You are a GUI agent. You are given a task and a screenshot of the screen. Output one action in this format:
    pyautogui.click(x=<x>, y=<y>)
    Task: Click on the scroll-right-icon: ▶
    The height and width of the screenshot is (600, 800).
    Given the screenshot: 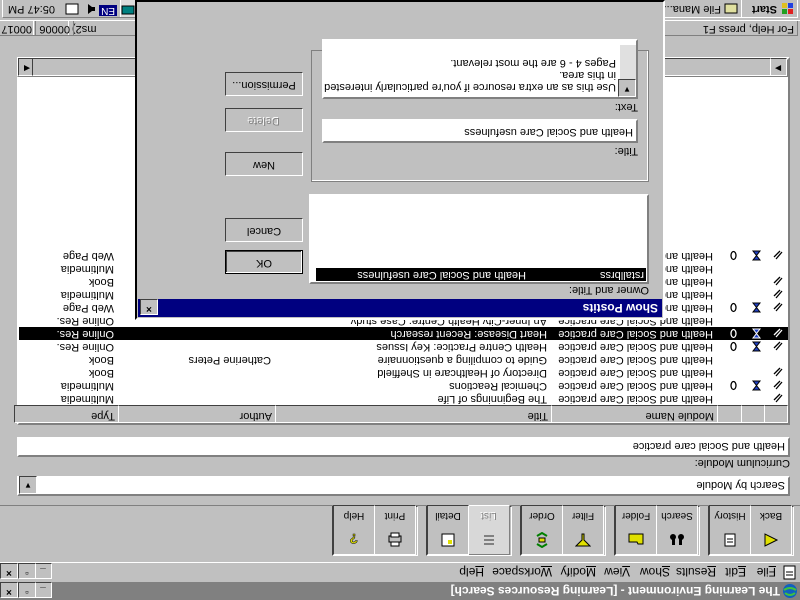 What is the action you would take?
    pyautogui.click(x=778, y=67)
    